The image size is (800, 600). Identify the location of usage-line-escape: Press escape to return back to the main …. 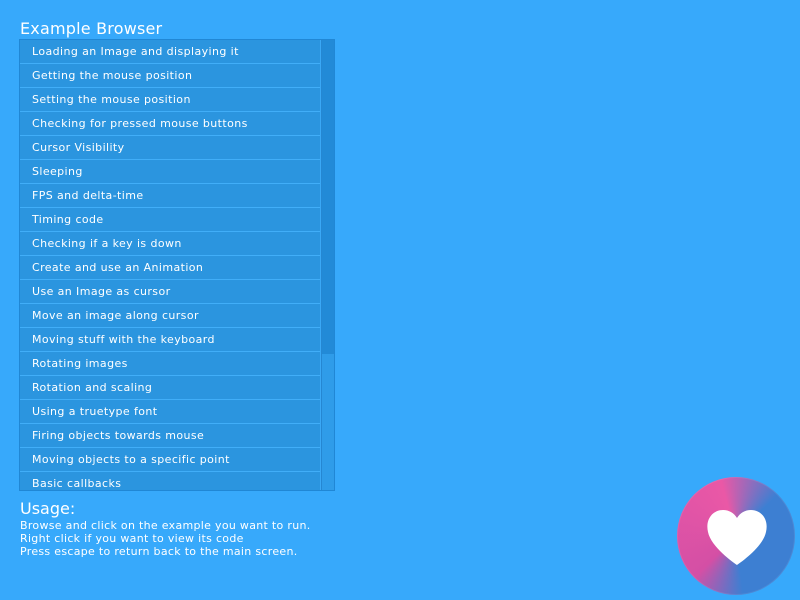
(159, 551).